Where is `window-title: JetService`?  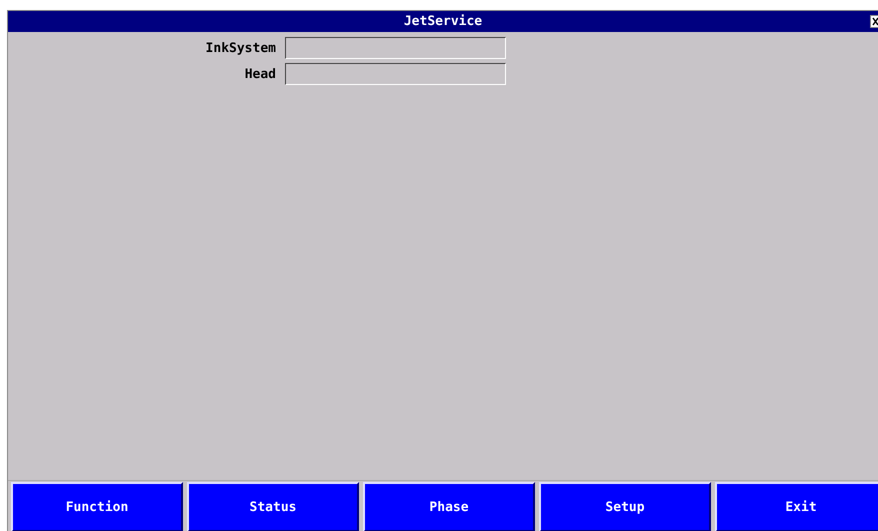
window-title: JetService is located at coordinates (443, 21).